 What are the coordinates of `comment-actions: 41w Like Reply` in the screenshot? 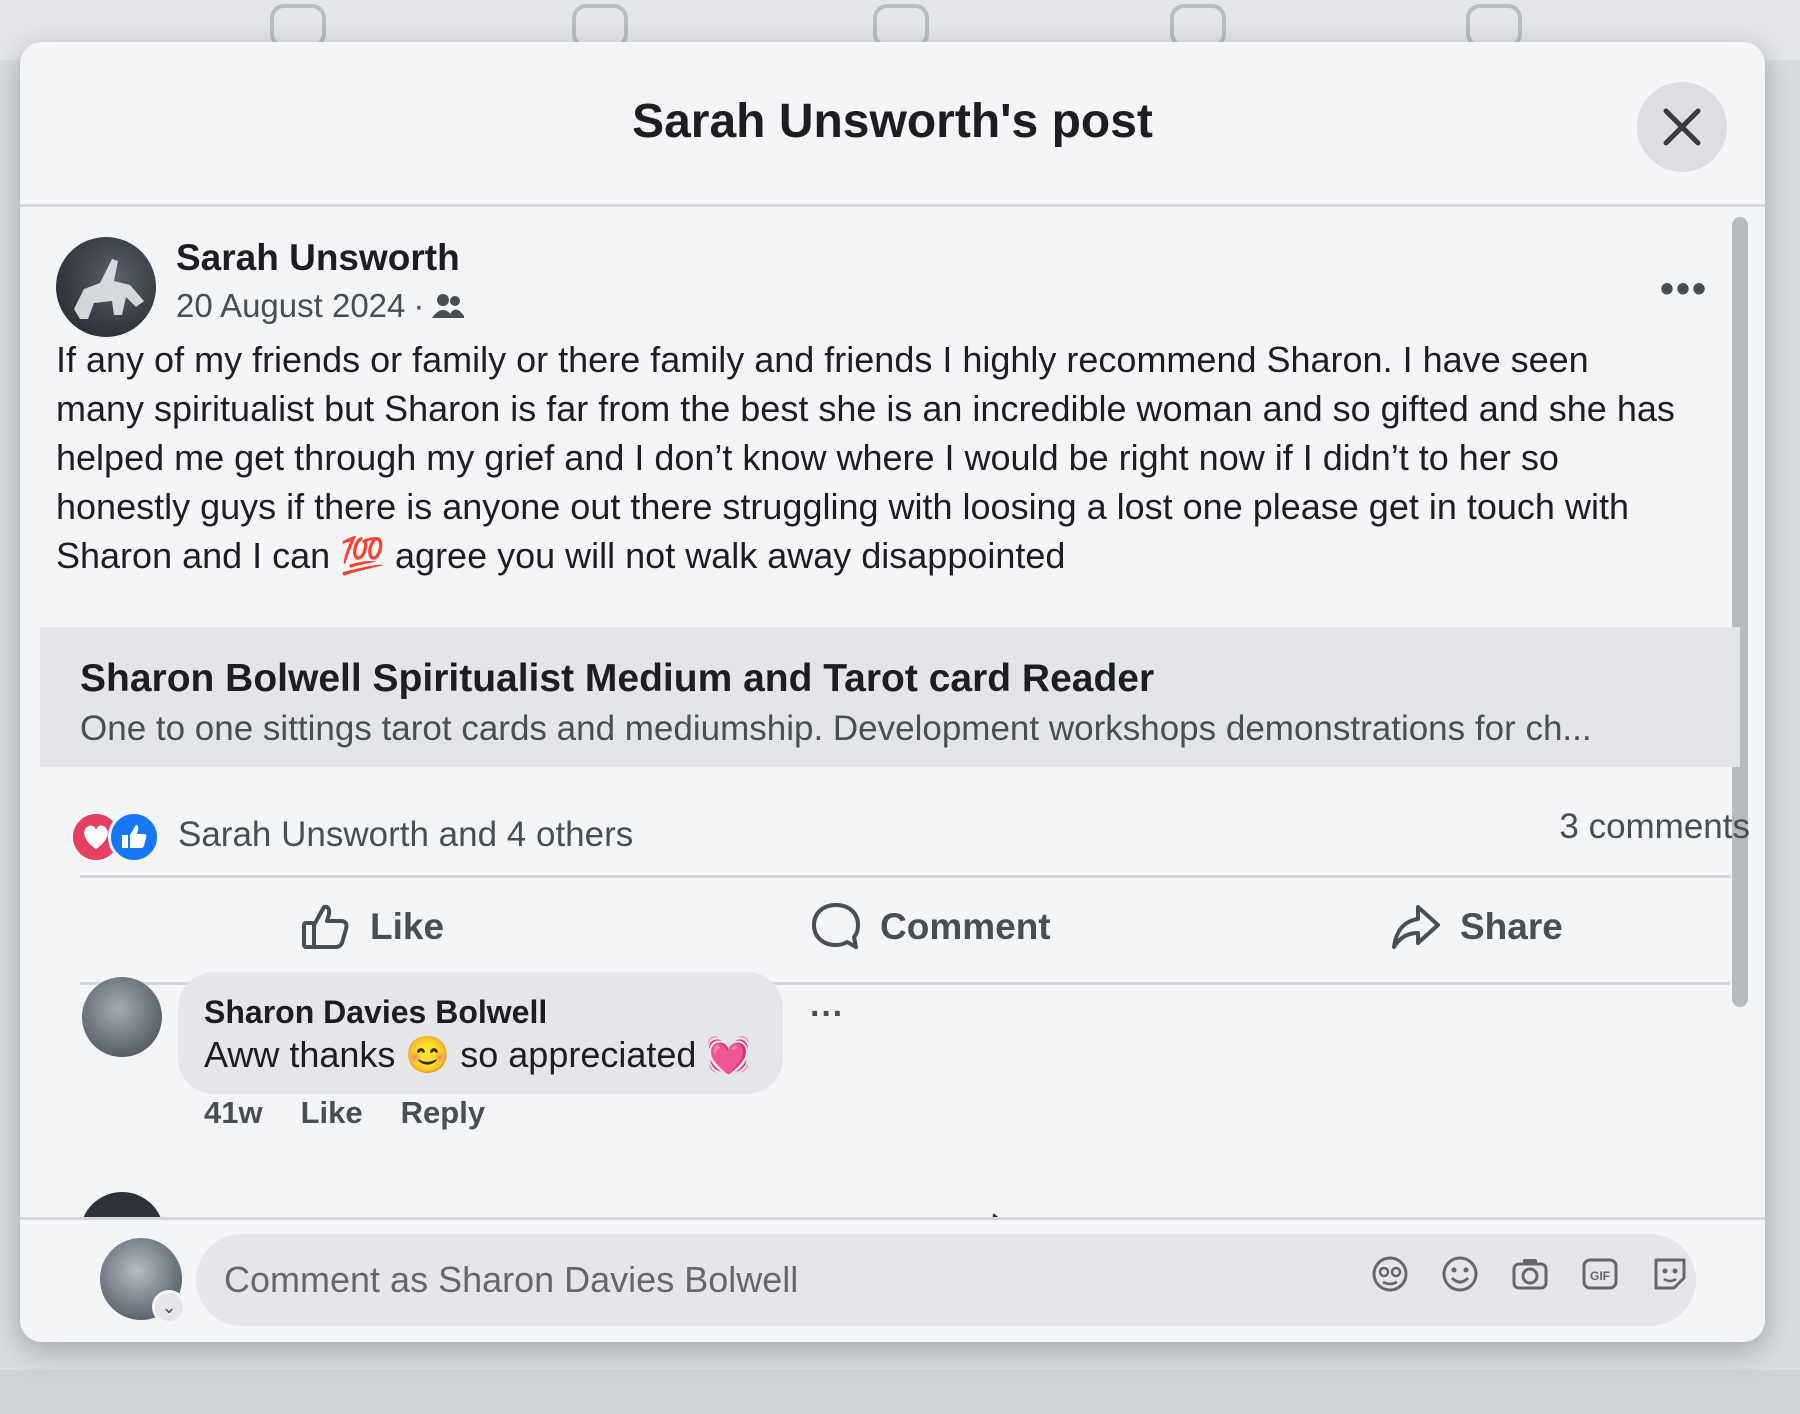 It's located at (344, 1113).